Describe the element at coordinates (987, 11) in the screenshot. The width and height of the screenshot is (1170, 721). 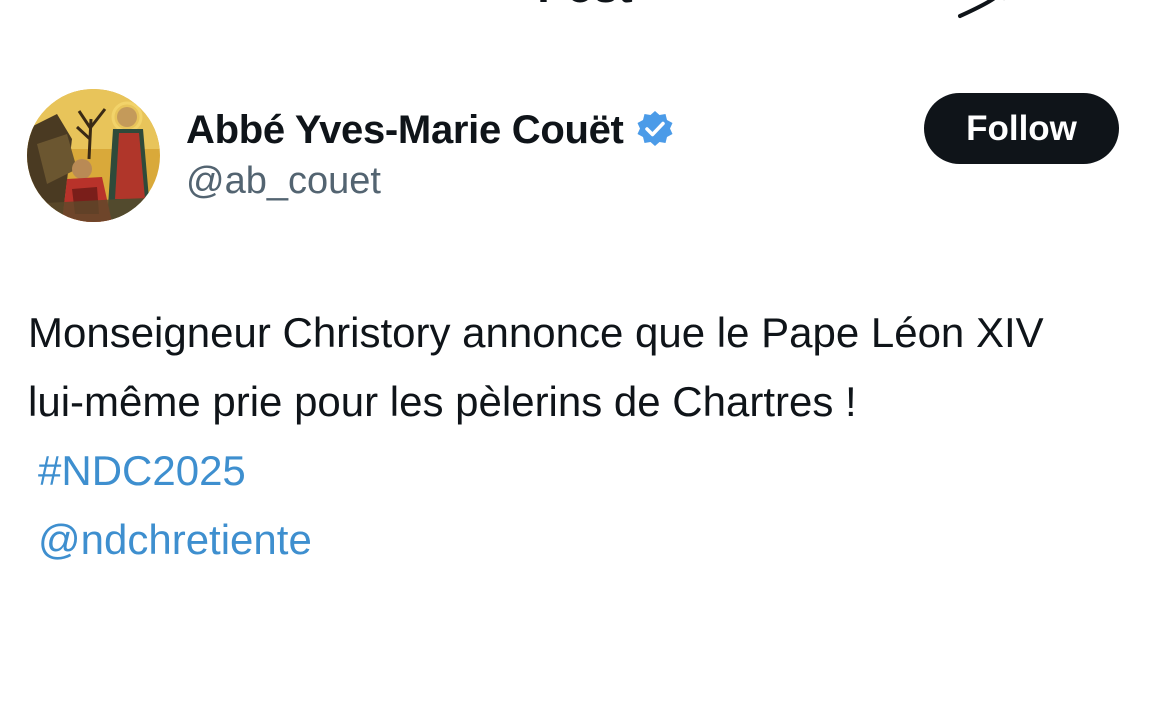
I see `grok-icon` at that location.